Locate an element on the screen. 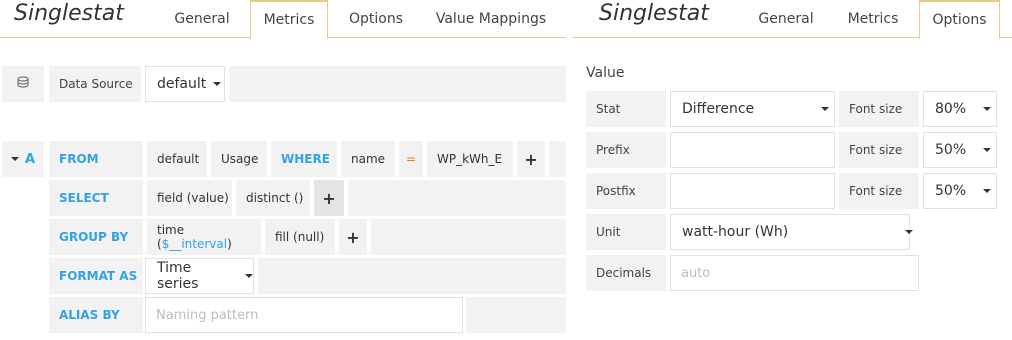 This screenshot has height=340, width=1012. prefix-fontsize-label: Font size is located at coordinates (876, 150).